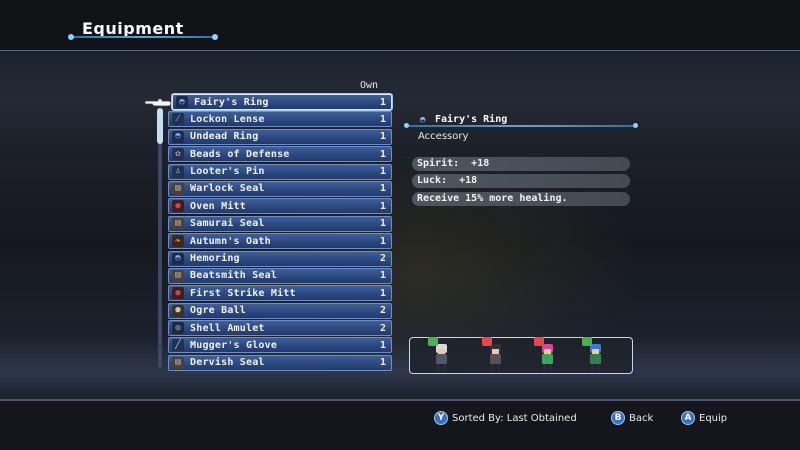  Describe the element at coordinates (178, 328) in the screenshot. I see `amulet-icon: ◍` at that location.